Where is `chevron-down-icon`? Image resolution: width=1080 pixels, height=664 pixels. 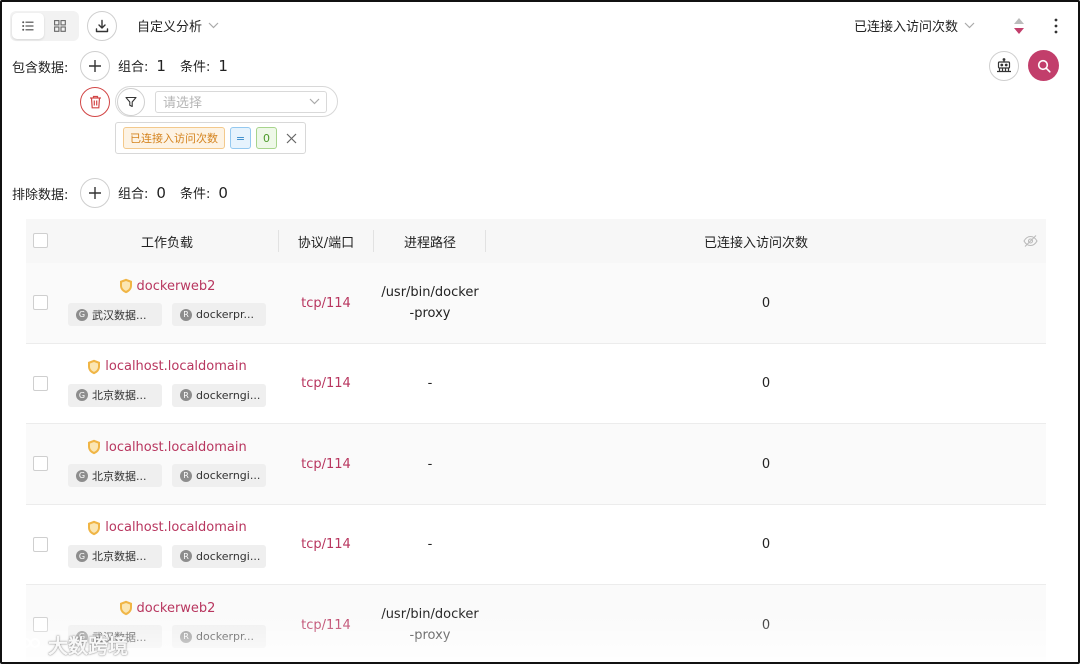 chevron-down-icon is located at coordinates (314, 101).